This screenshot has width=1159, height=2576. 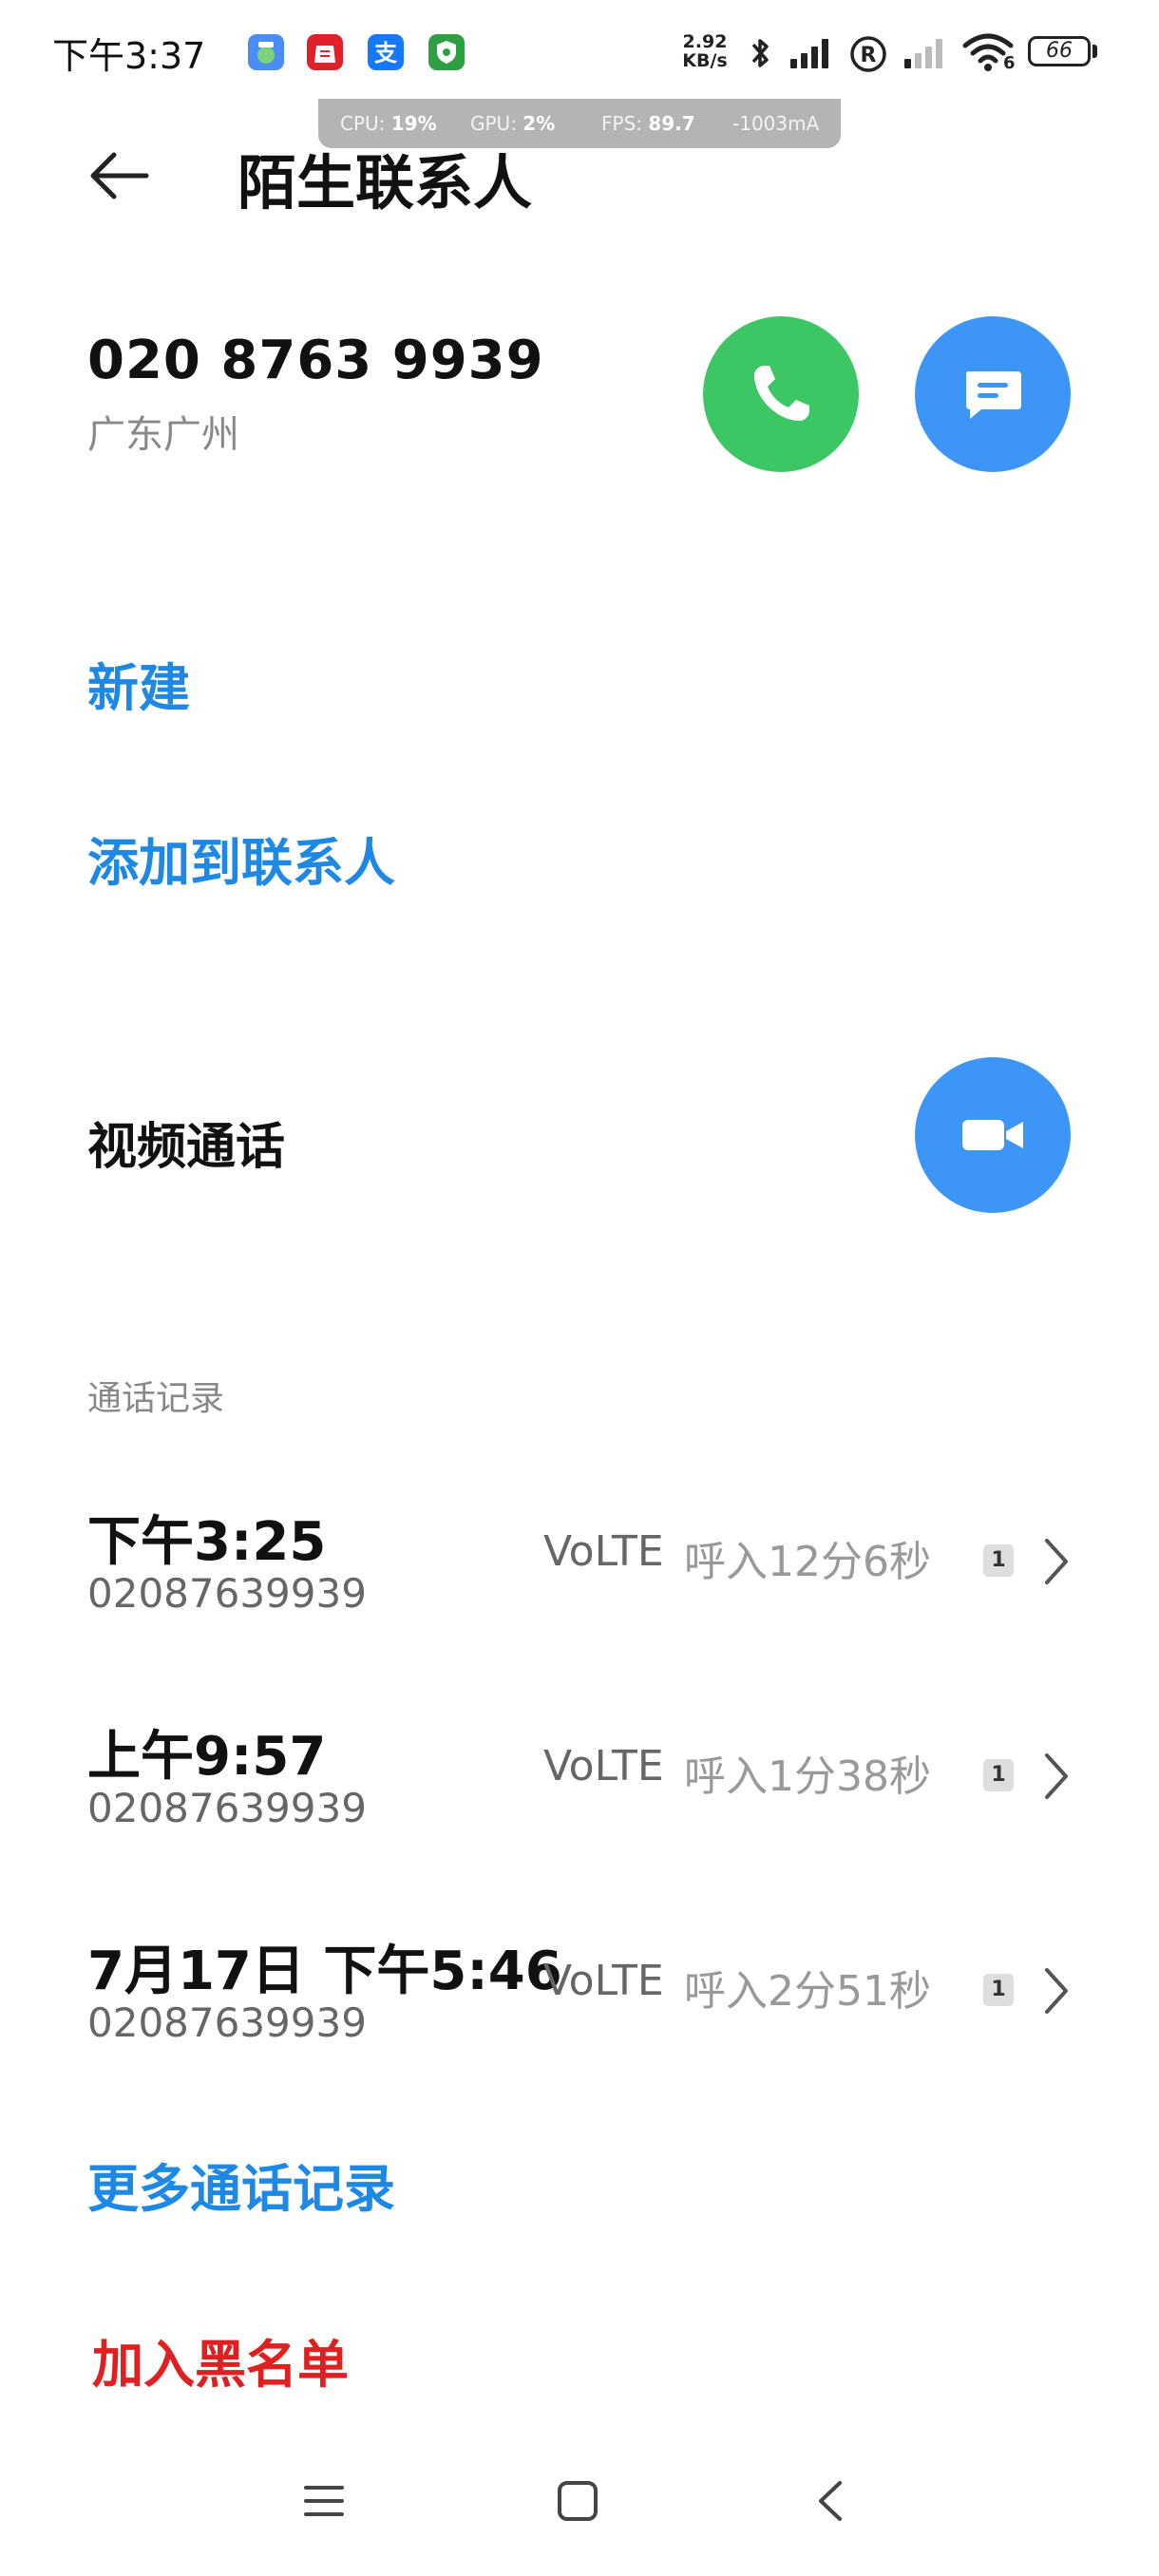 What do you see at coordinates (163, 435) in the screenshot?
I see `number-location: 广东广州` at bounding box center [163, 435].